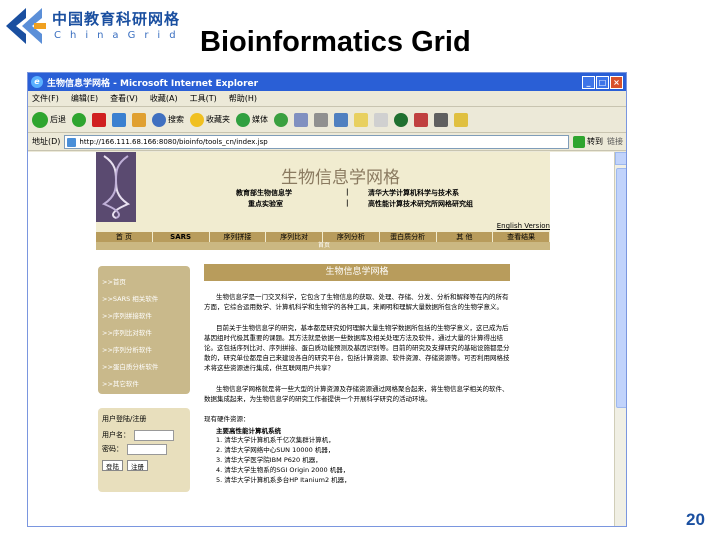  What do you see at coordinates (275, 450) in the screenshot?
I see `resource-item: 2. 清华大学网络中心SUN 10000 机器，` at bounding box center [275, 450].